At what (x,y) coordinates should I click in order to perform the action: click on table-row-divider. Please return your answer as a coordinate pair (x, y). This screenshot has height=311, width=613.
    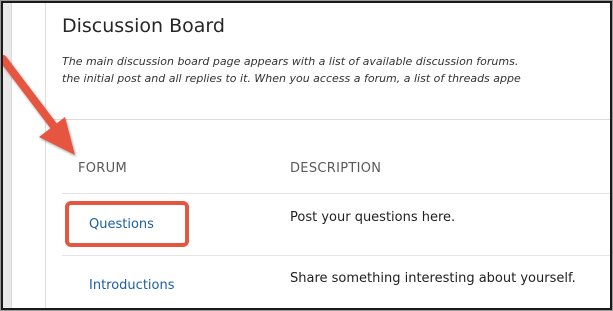
    Looking at the image, I should click on (337, 255).